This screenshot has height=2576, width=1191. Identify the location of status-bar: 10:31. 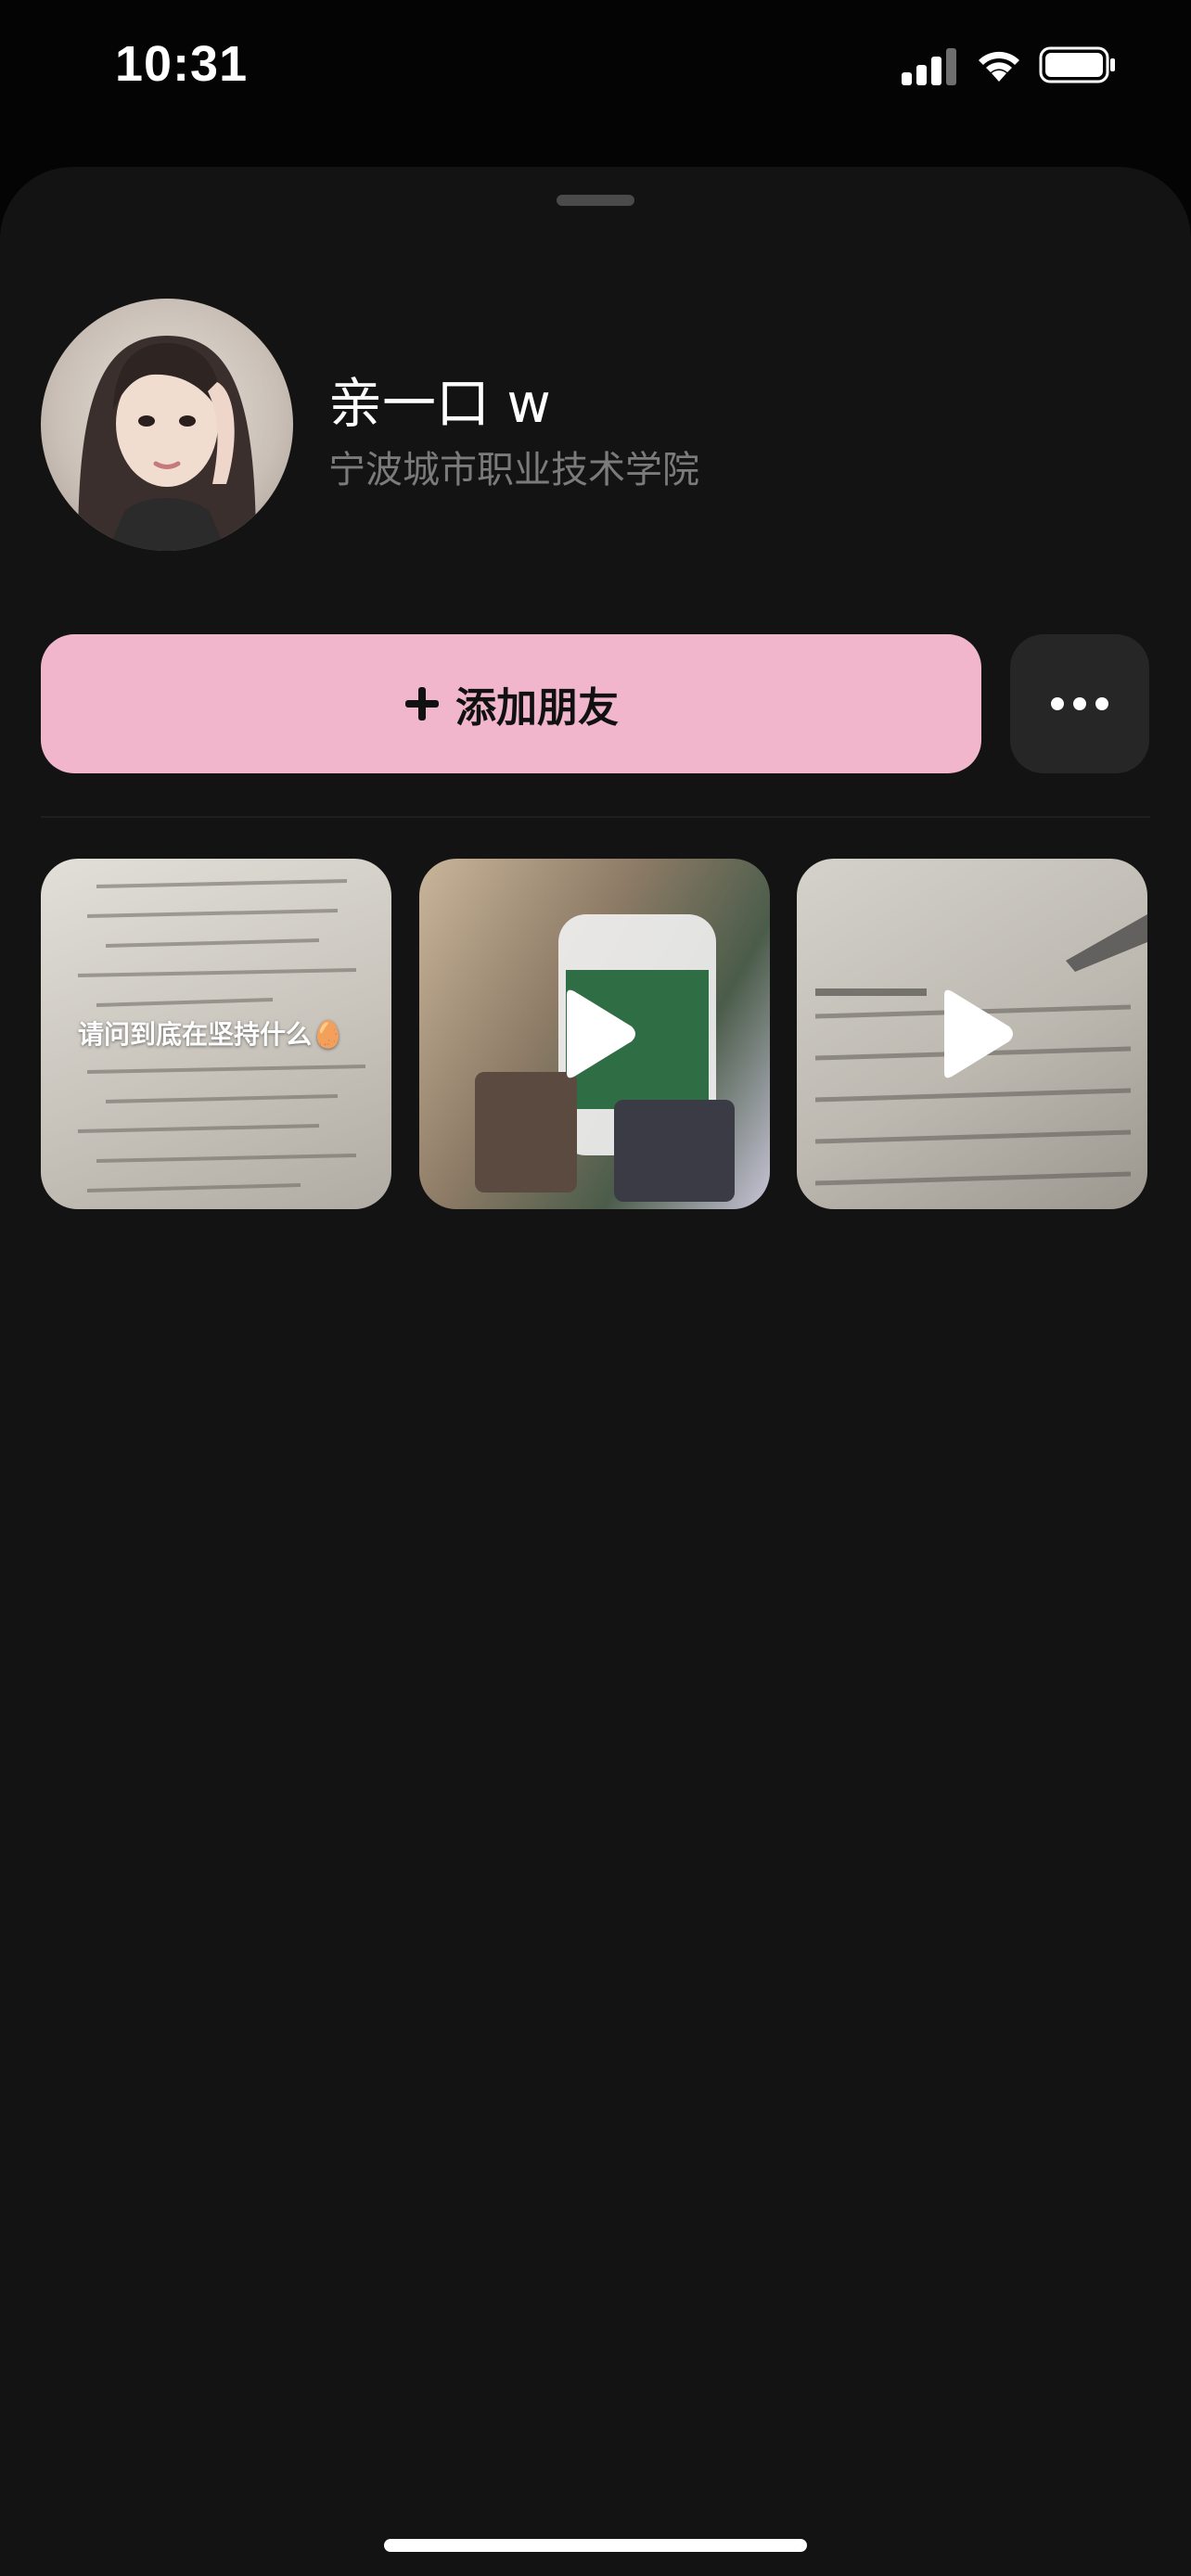
(595, 69).